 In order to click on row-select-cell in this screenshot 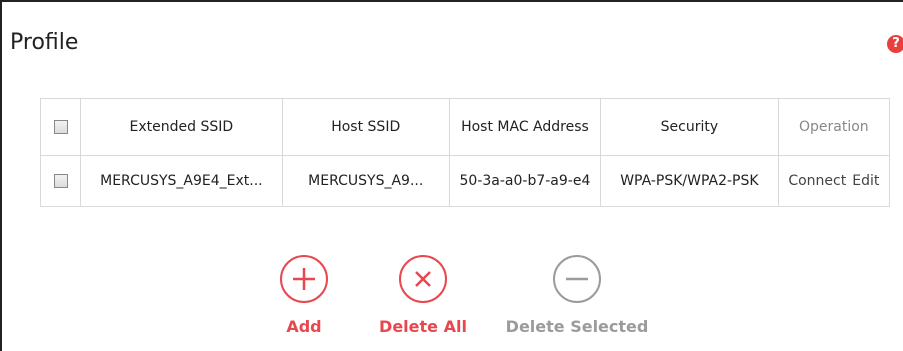, I will do `click(60, 181)`.